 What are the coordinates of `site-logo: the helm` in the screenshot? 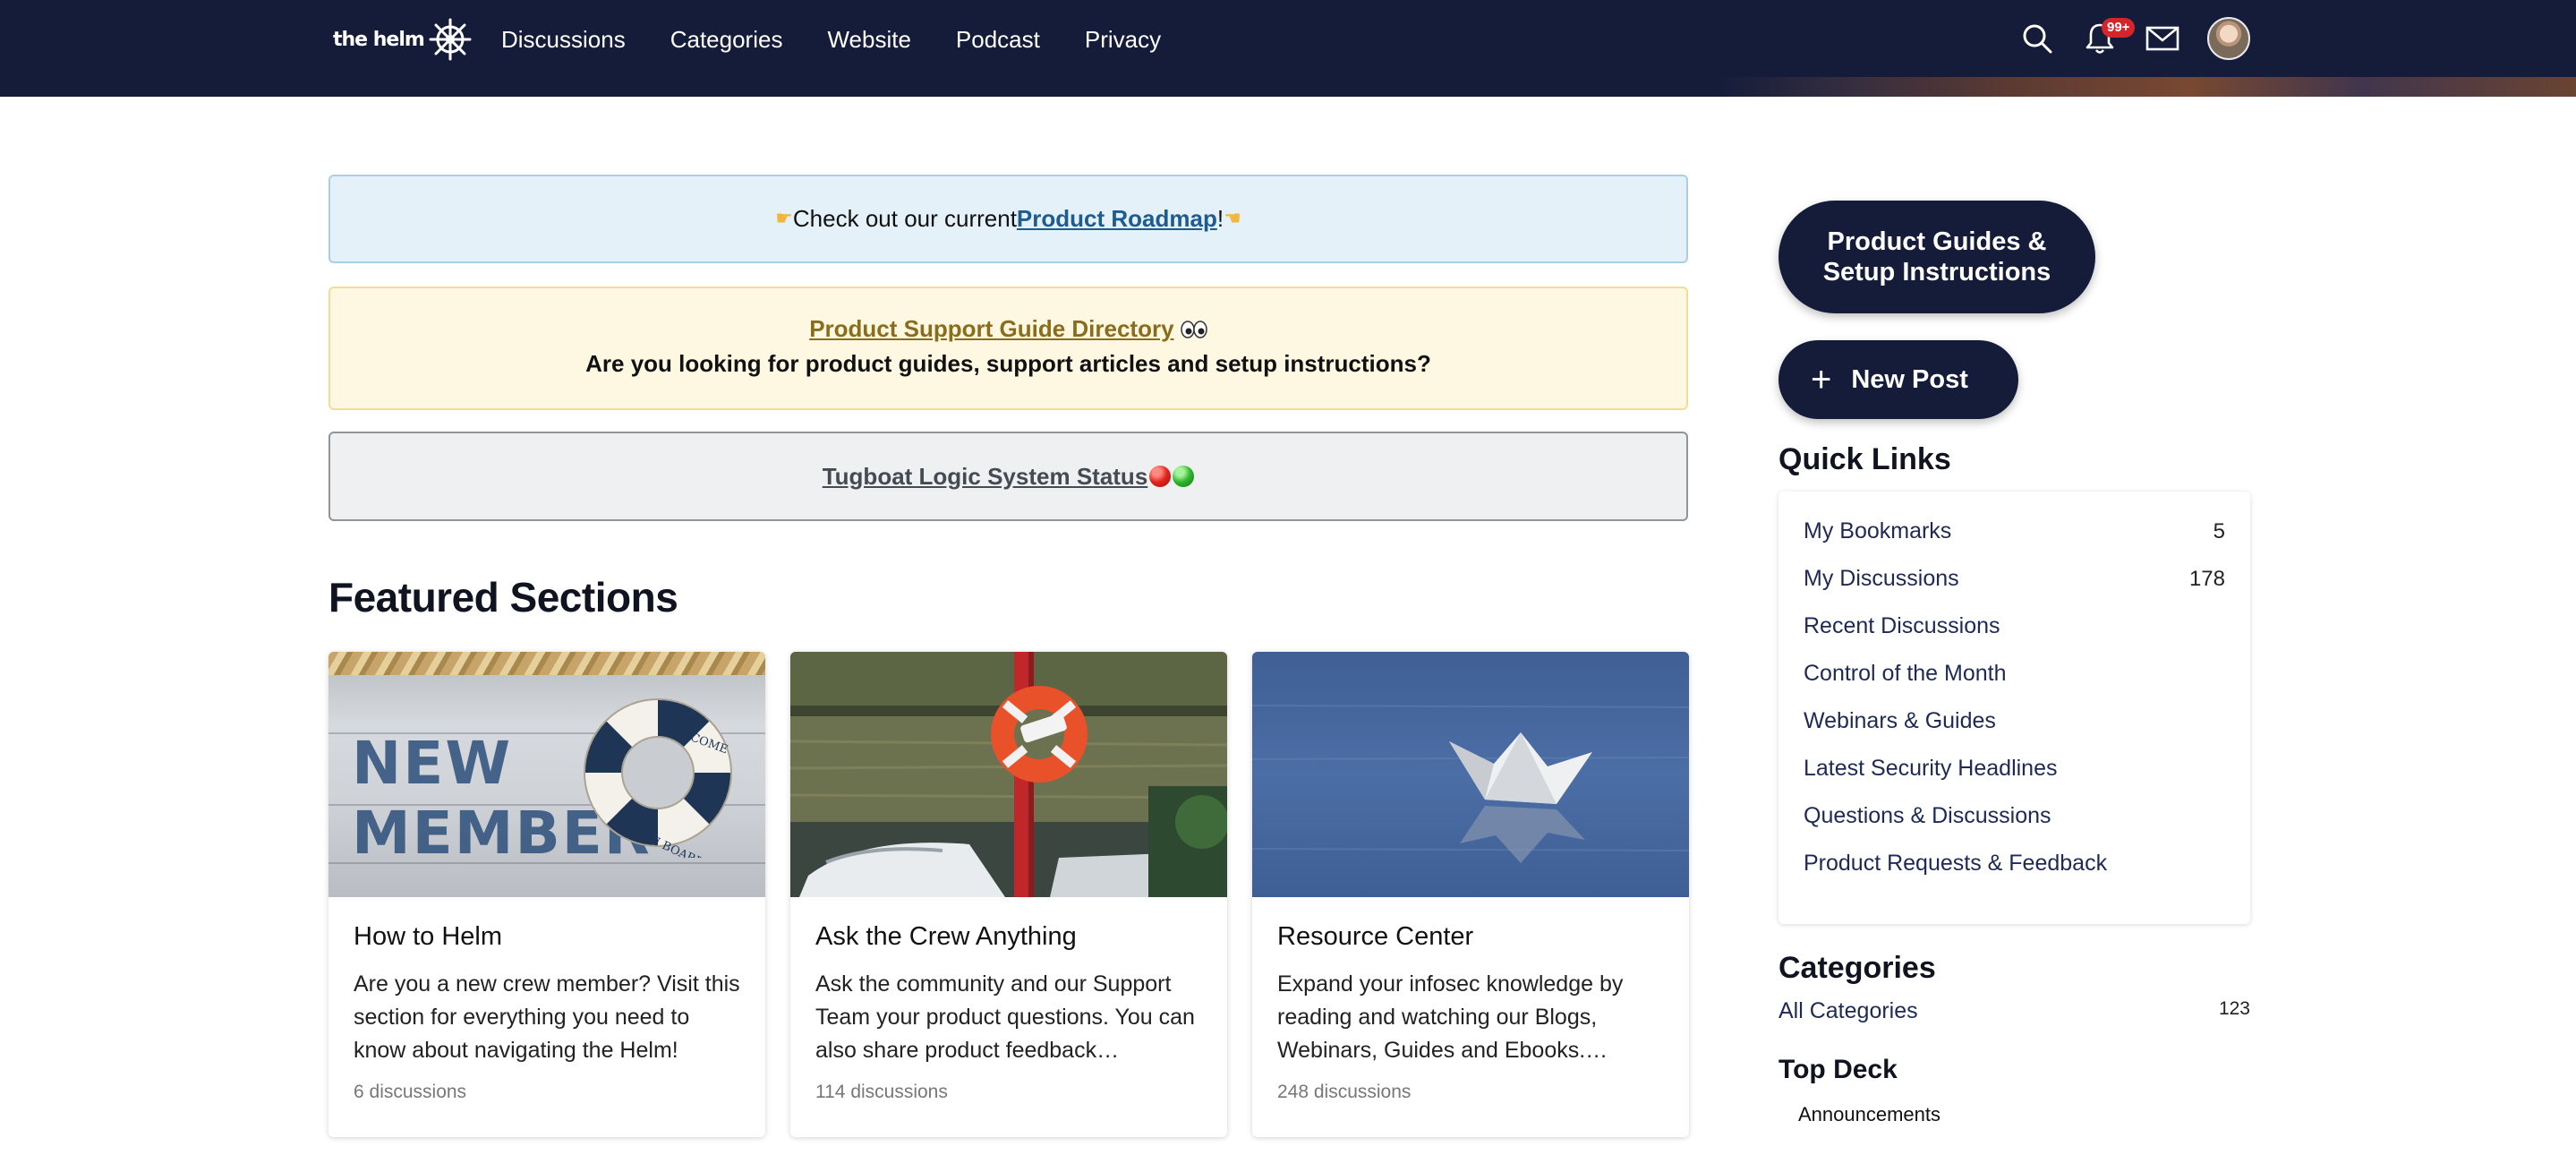 It's located at (403, 39).